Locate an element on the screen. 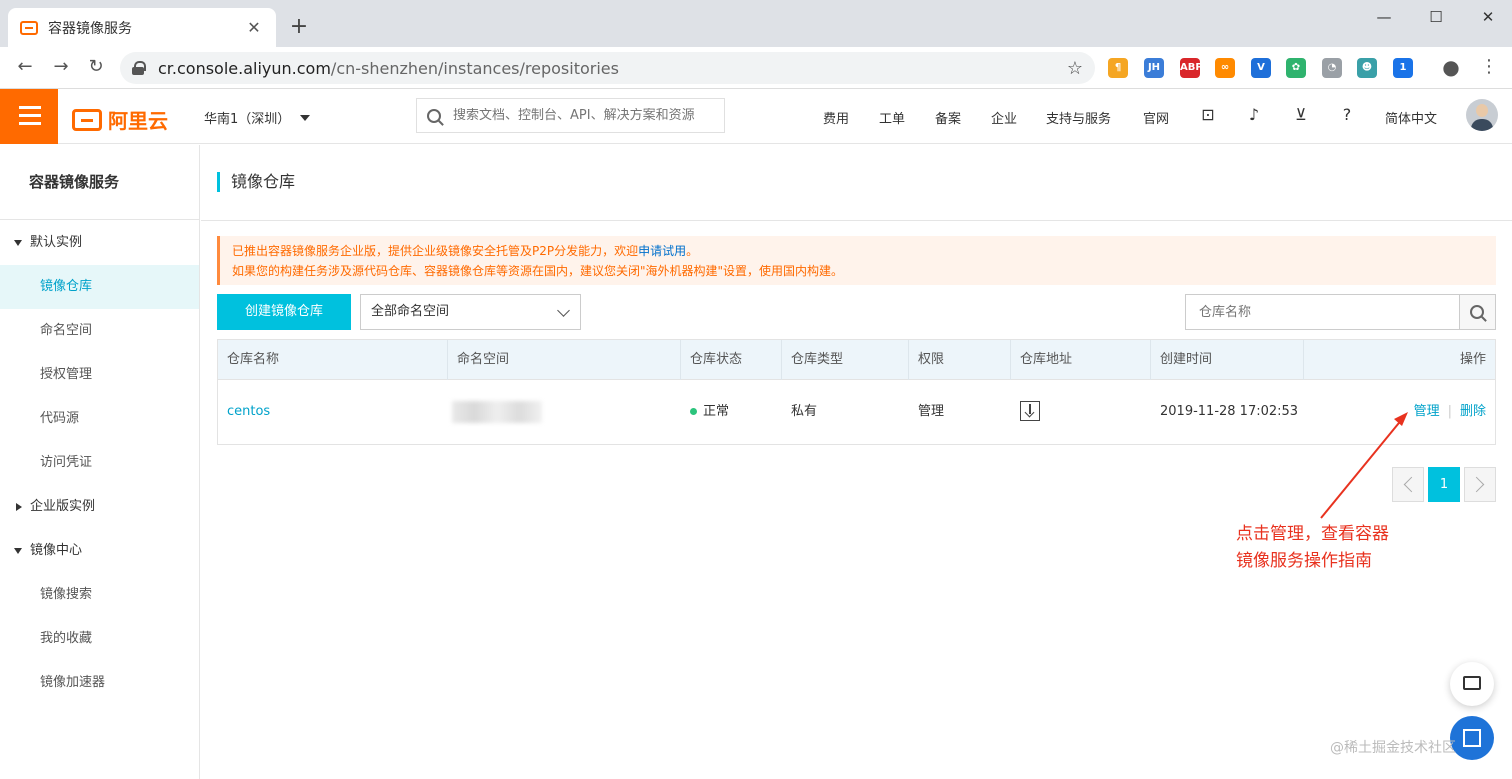 The width and height of the screenshot is (1512, 779). sidebar-group-image-center: 镜像中心 is located at coordinates (99, 551).